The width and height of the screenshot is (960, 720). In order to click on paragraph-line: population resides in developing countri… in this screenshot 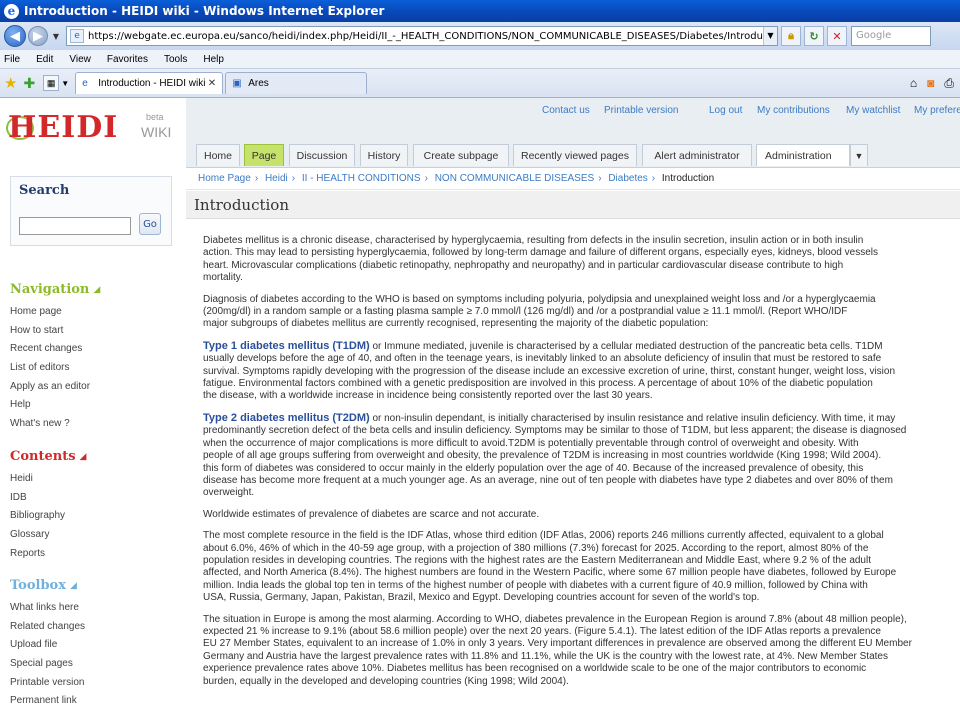, I will do `click(537, 560)`.